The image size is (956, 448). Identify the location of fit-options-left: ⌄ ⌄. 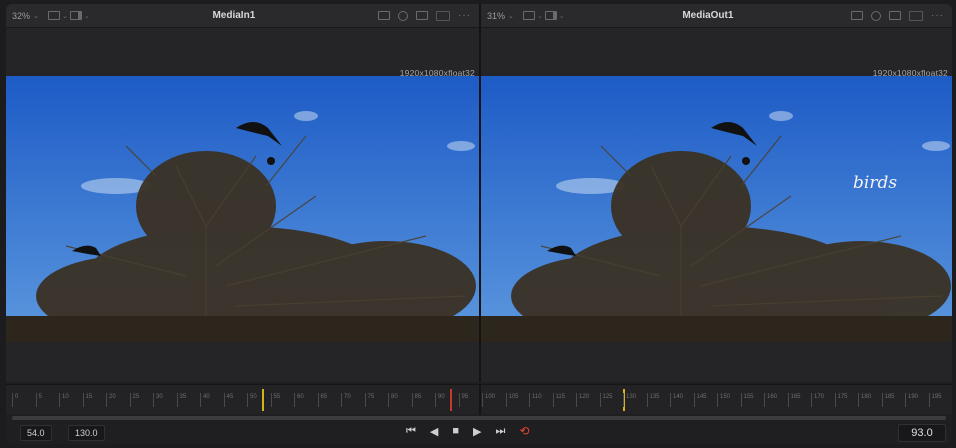
(69, 15).